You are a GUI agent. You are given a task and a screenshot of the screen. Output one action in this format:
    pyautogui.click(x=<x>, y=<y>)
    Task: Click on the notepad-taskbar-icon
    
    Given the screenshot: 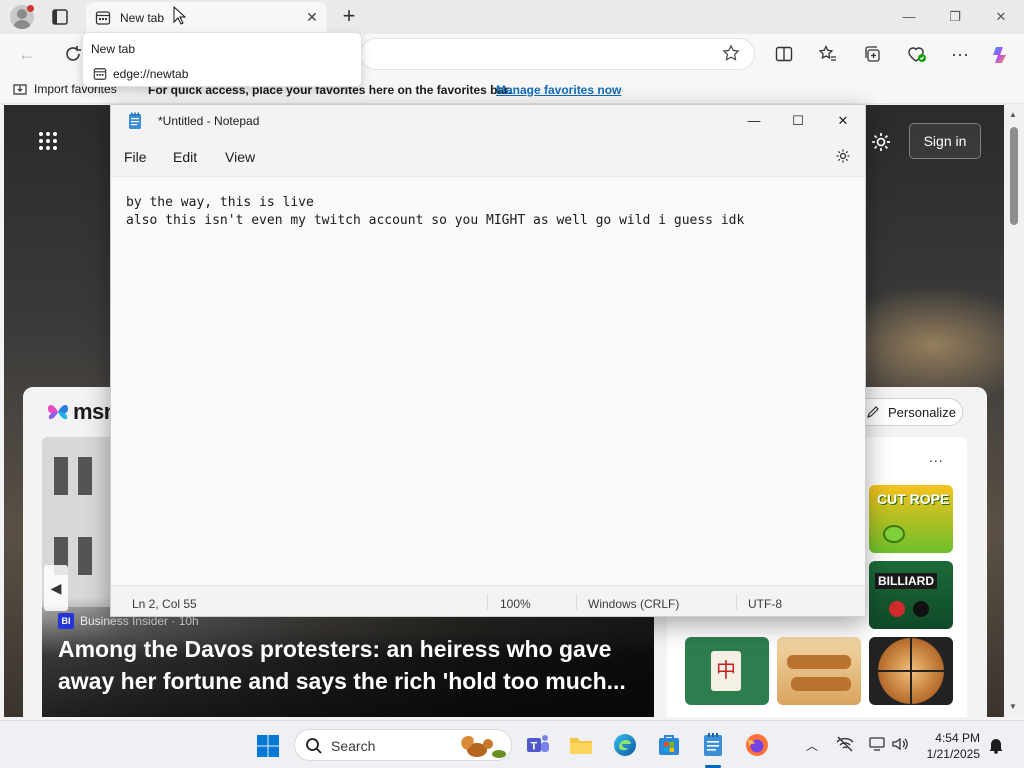 What is the action you would take?
    pyautogui.click(x=713, y=745)
    